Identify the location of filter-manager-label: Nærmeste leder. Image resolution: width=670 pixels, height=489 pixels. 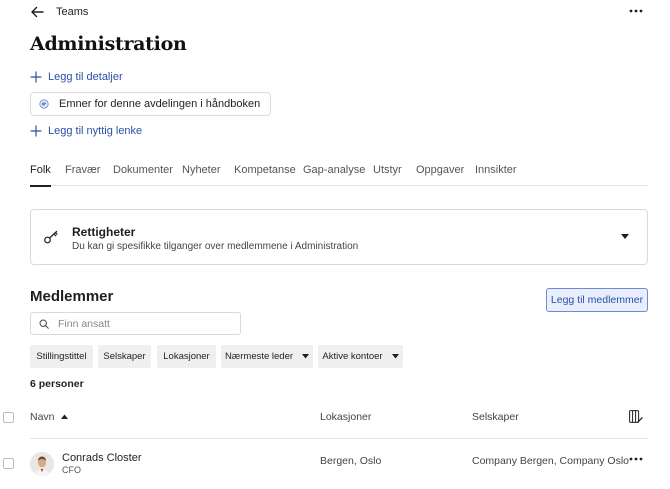
(259, 356).